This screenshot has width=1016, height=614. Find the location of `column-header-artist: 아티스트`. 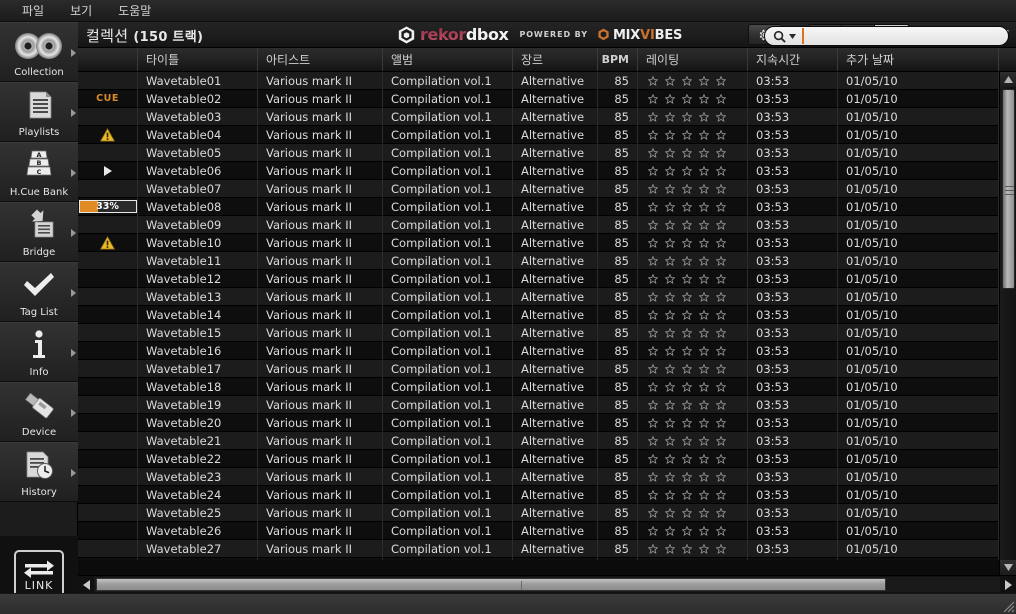

column-header-artist: 아티스트 is located at coordinates (320, 59).